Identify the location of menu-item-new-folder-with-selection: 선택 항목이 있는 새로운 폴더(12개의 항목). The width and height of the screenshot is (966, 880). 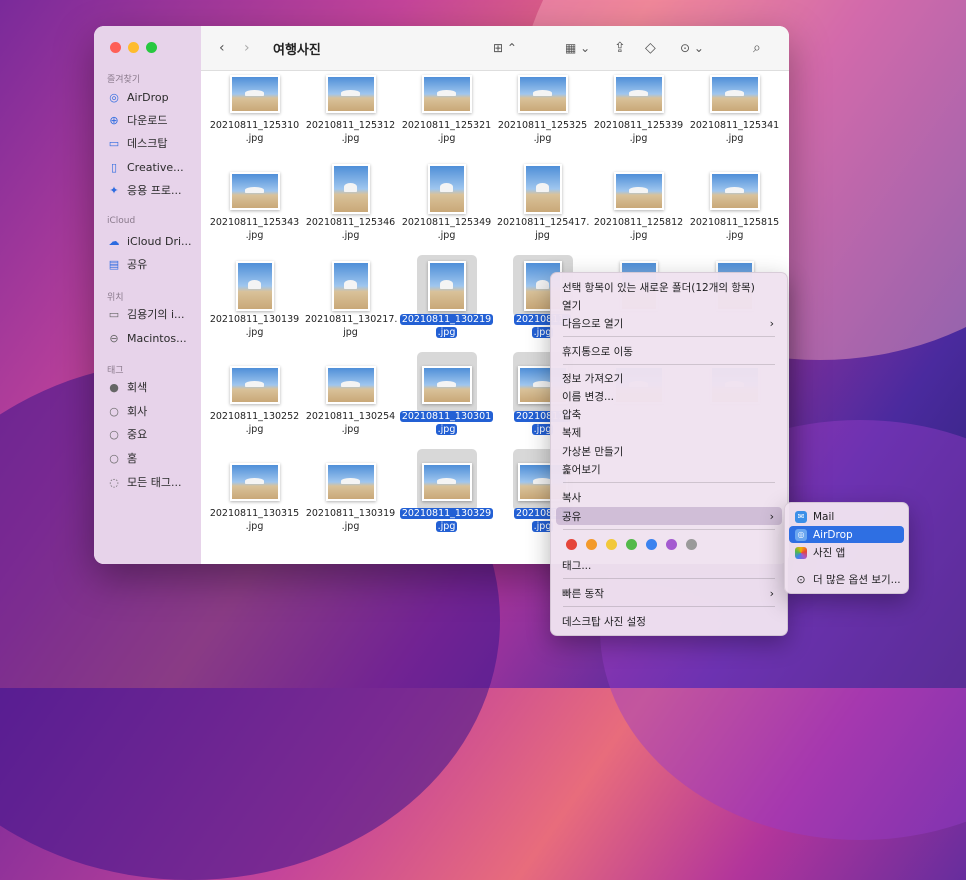
(669, 287).